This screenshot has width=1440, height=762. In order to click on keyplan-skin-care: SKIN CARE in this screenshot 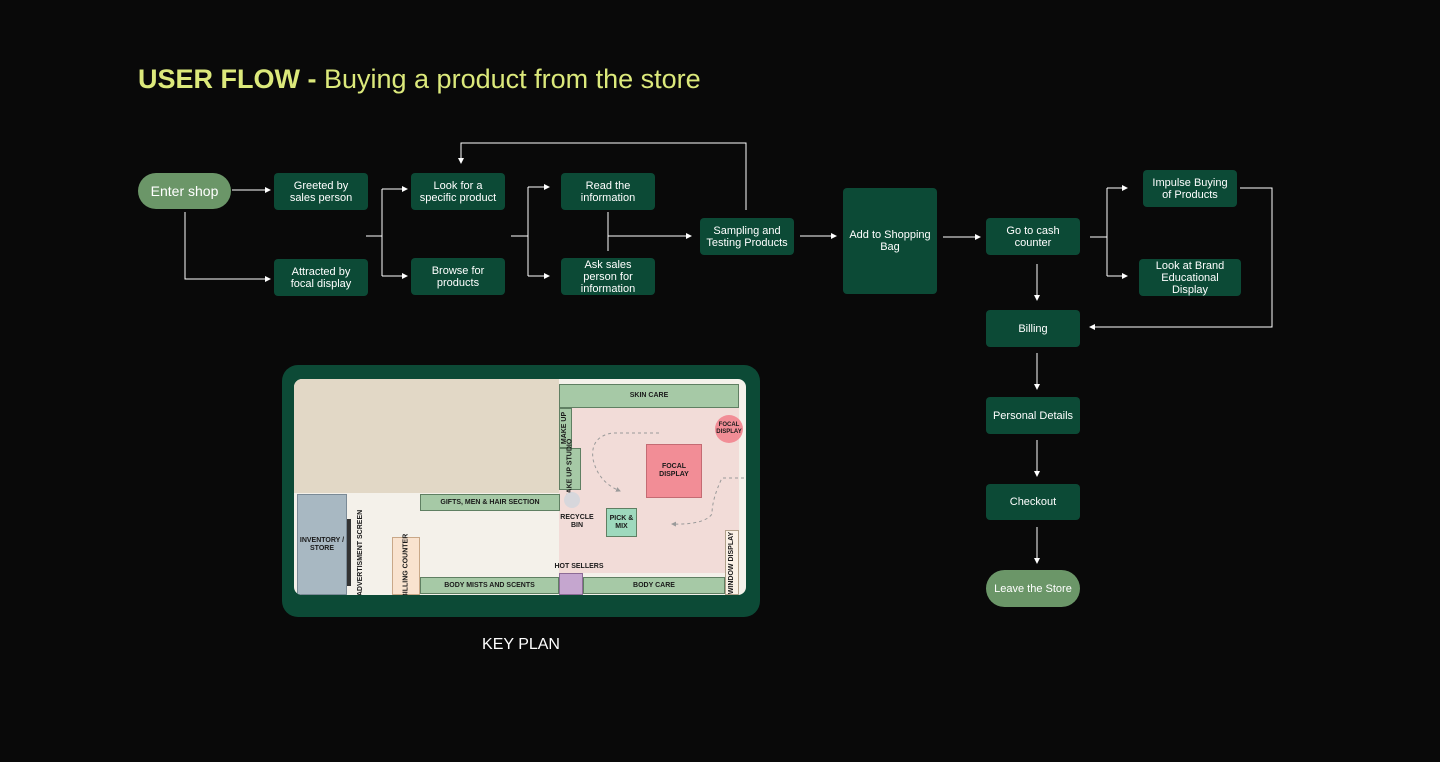, I will do `click(649, 396)`.